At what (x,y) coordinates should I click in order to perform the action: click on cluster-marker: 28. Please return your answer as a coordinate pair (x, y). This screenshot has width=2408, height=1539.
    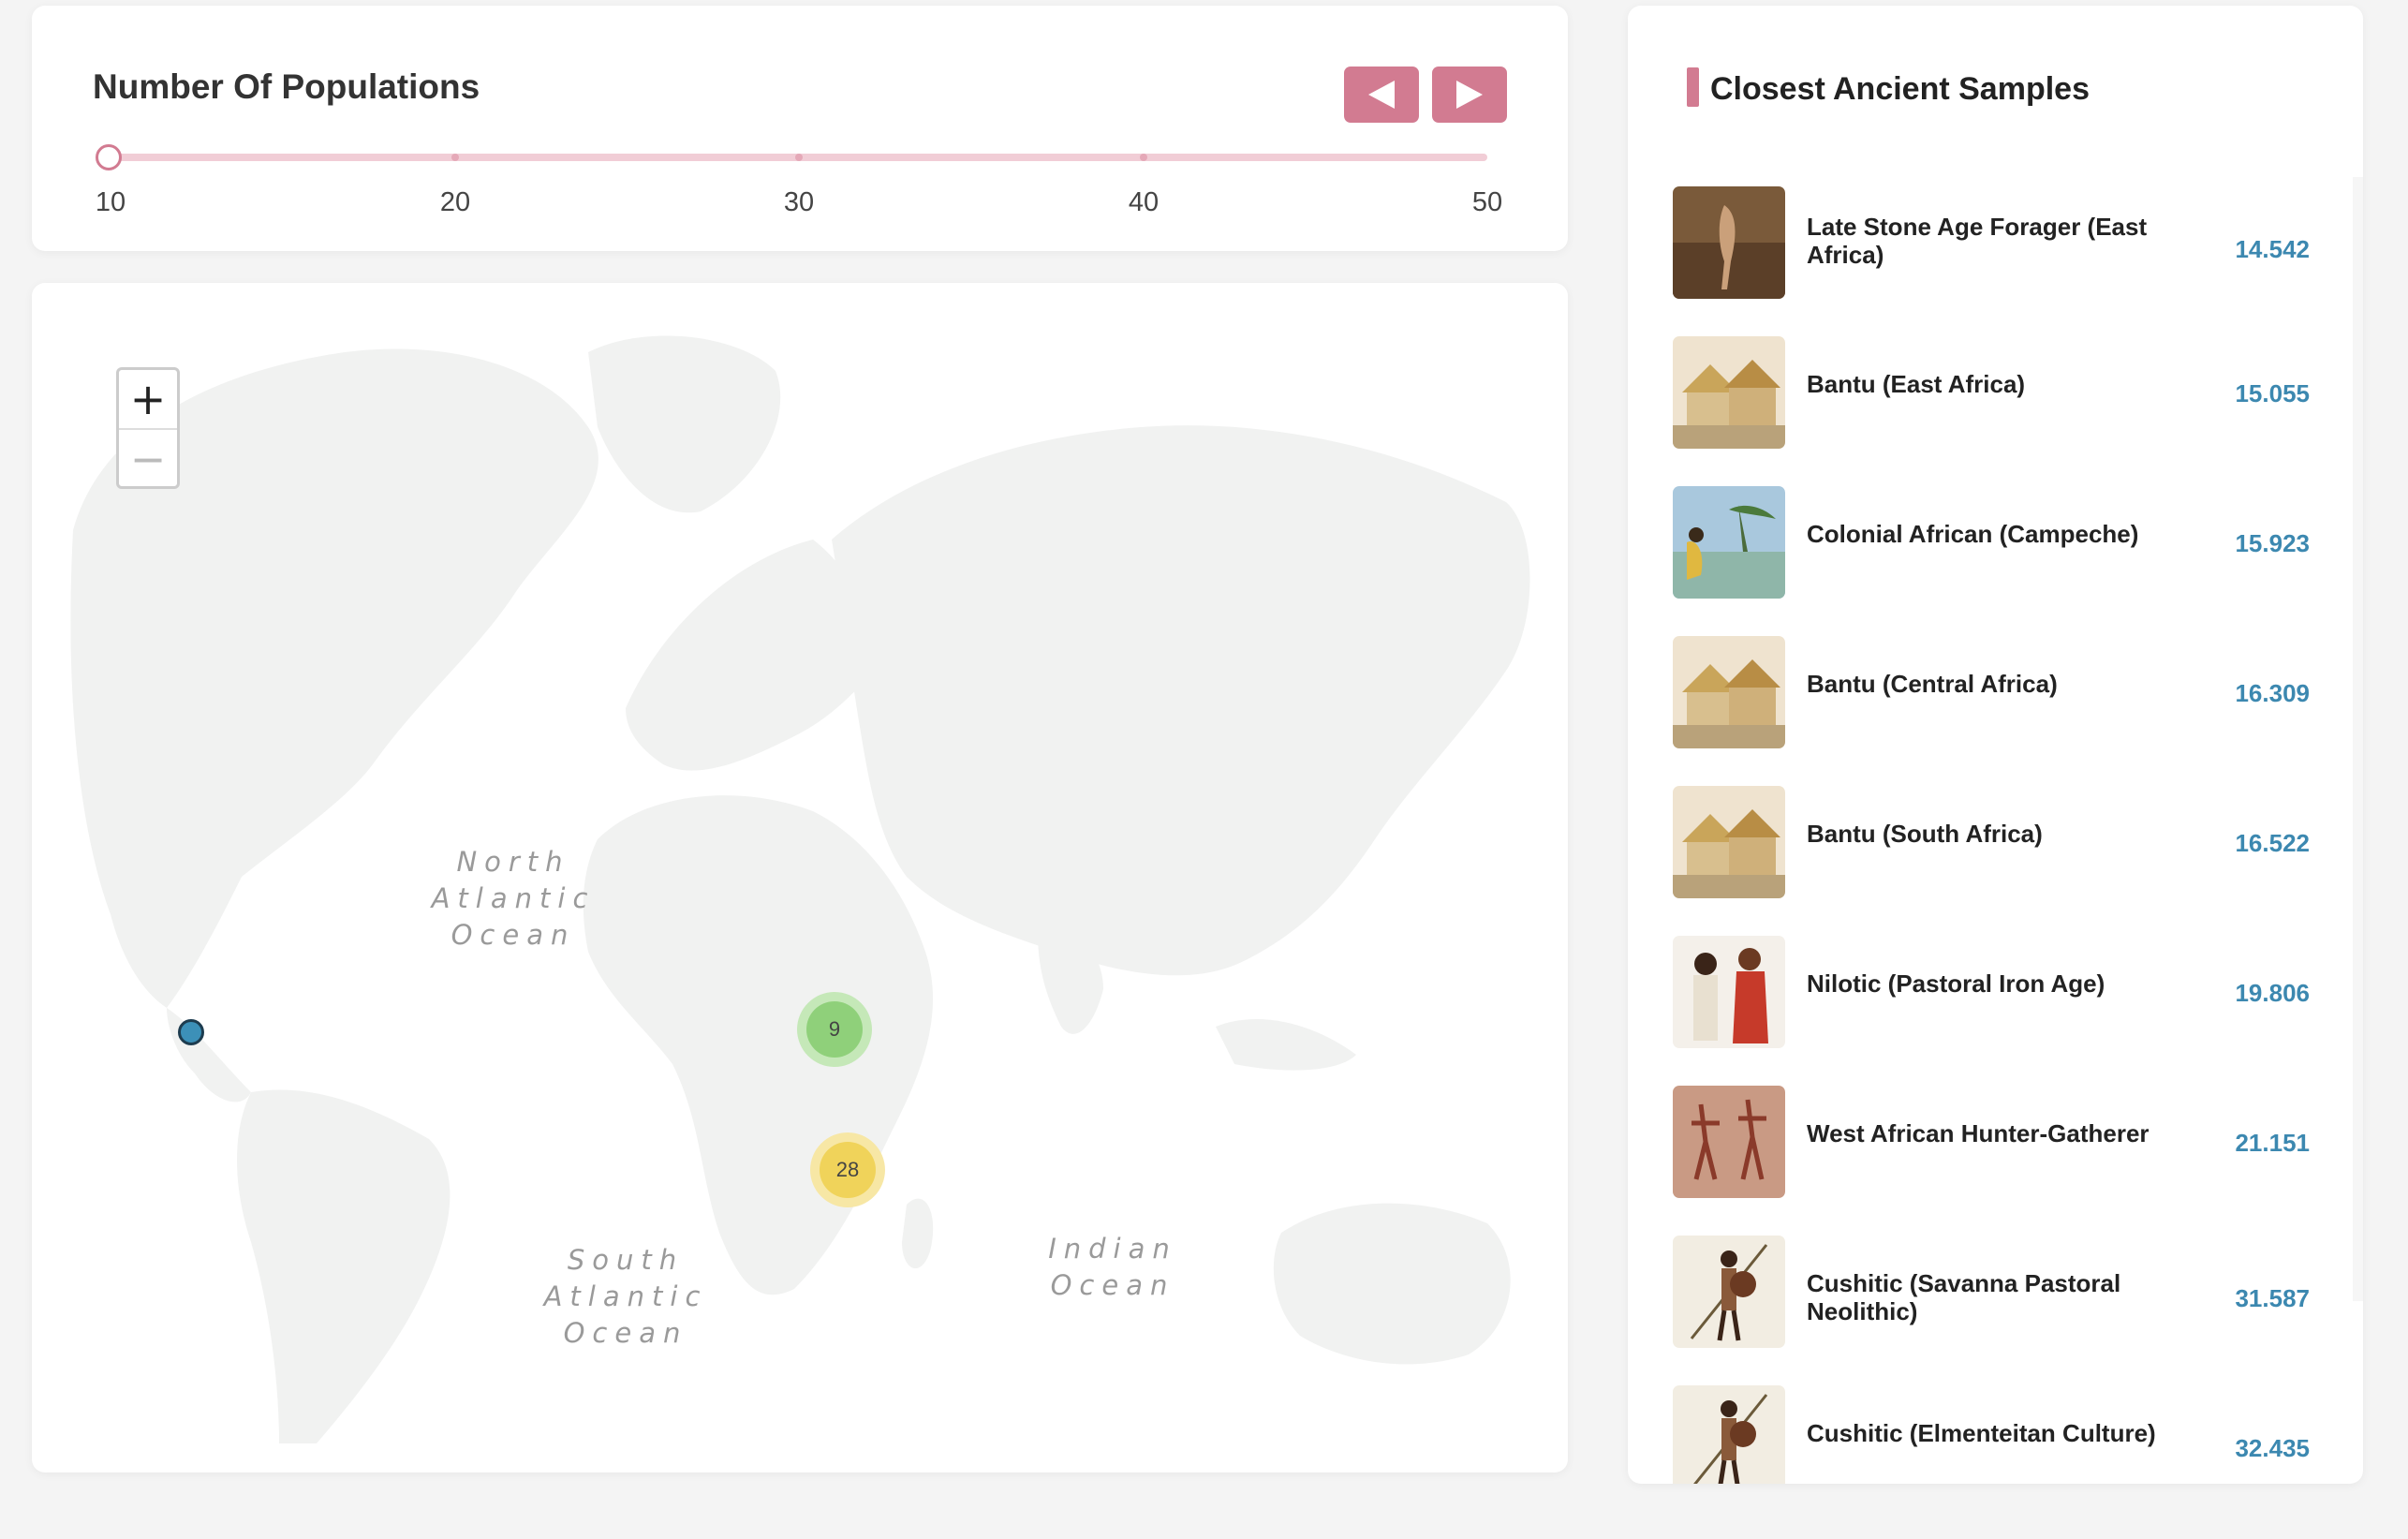
    Looking at the image, I should click on (847, 1169).